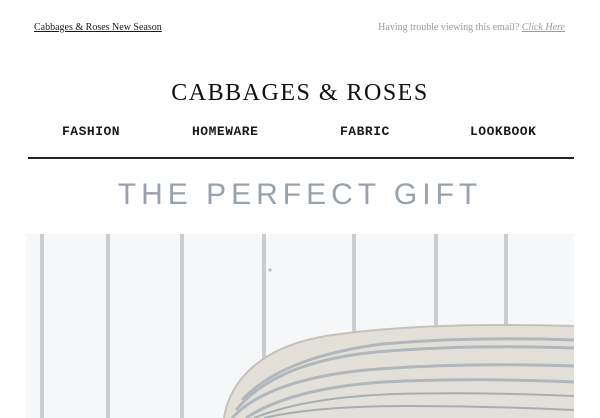 The height and width of the screenshot is (418, 600). I want to click on nav-item-lookbook: LOOKBOOK, so click(503, 131).